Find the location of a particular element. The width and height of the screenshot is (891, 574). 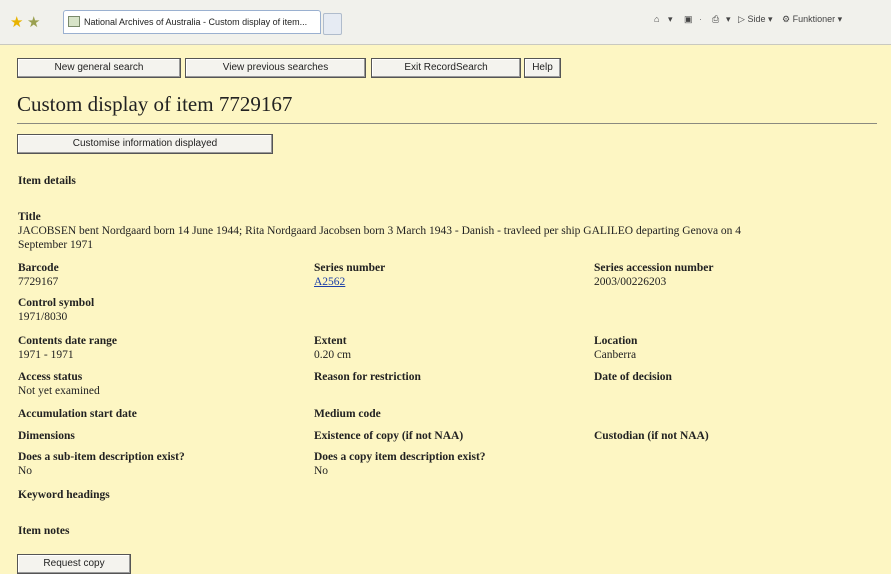

existence-copy-label: Existence of copy (if not NAA) is located at coordinates (389, 436).